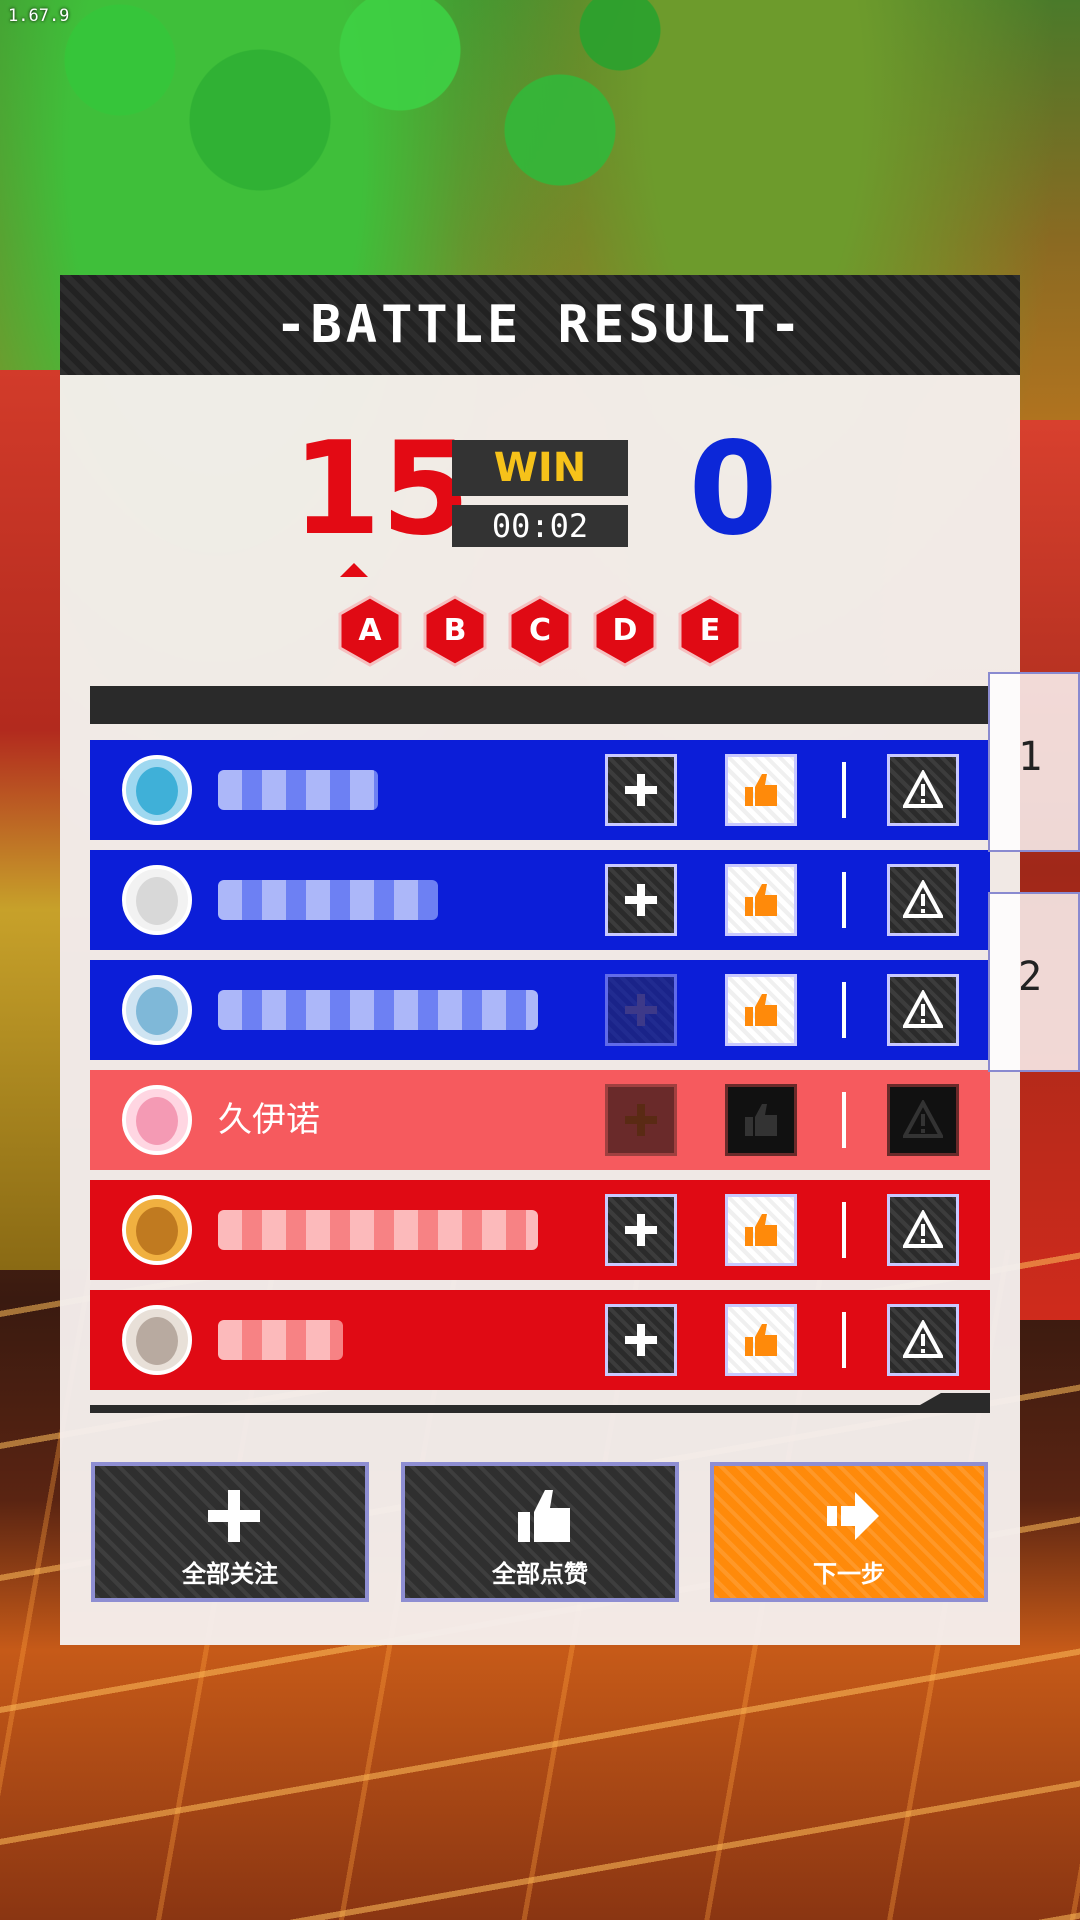 The width and height of the screenshot is (1080, 1920). I want to click on red-team-score: 15, so click(381, 489).